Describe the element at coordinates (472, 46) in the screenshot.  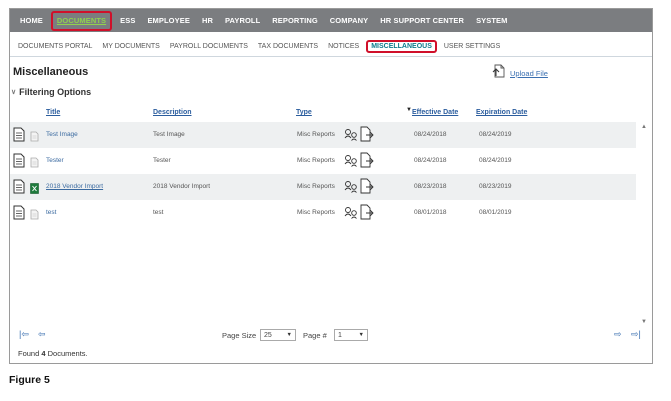
I see `tab-user-settings: USER SETTINGS` at that location.